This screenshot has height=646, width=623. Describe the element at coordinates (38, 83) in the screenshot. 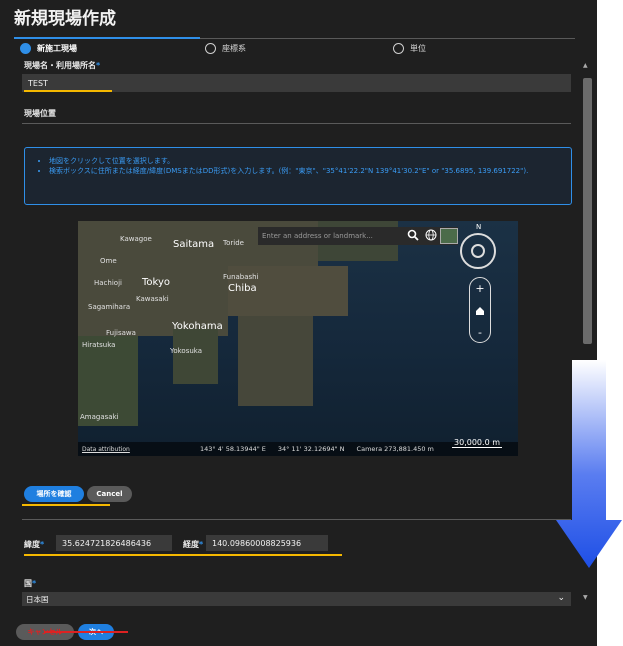

I see `site-name-value: TEST` at that location.